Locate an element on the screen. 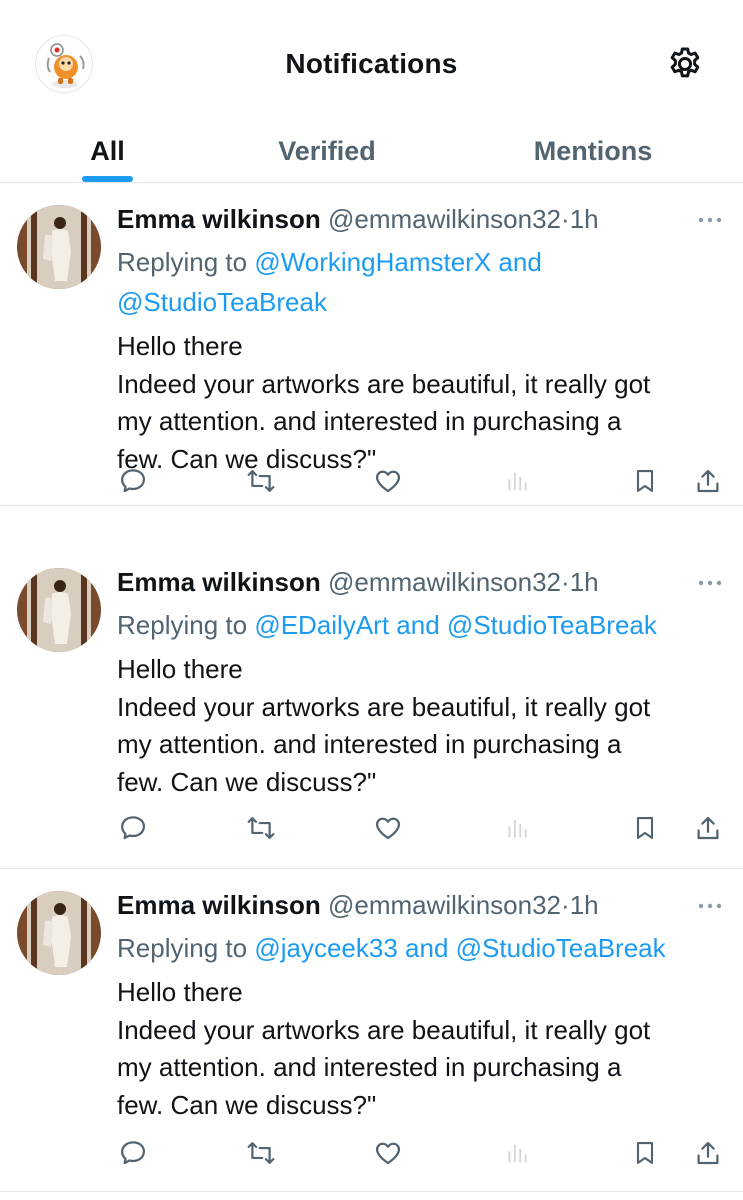 This screenshot has height=1200, width=743. mention-link: @WorkingHamsterX is located at coordinates (372, 262).